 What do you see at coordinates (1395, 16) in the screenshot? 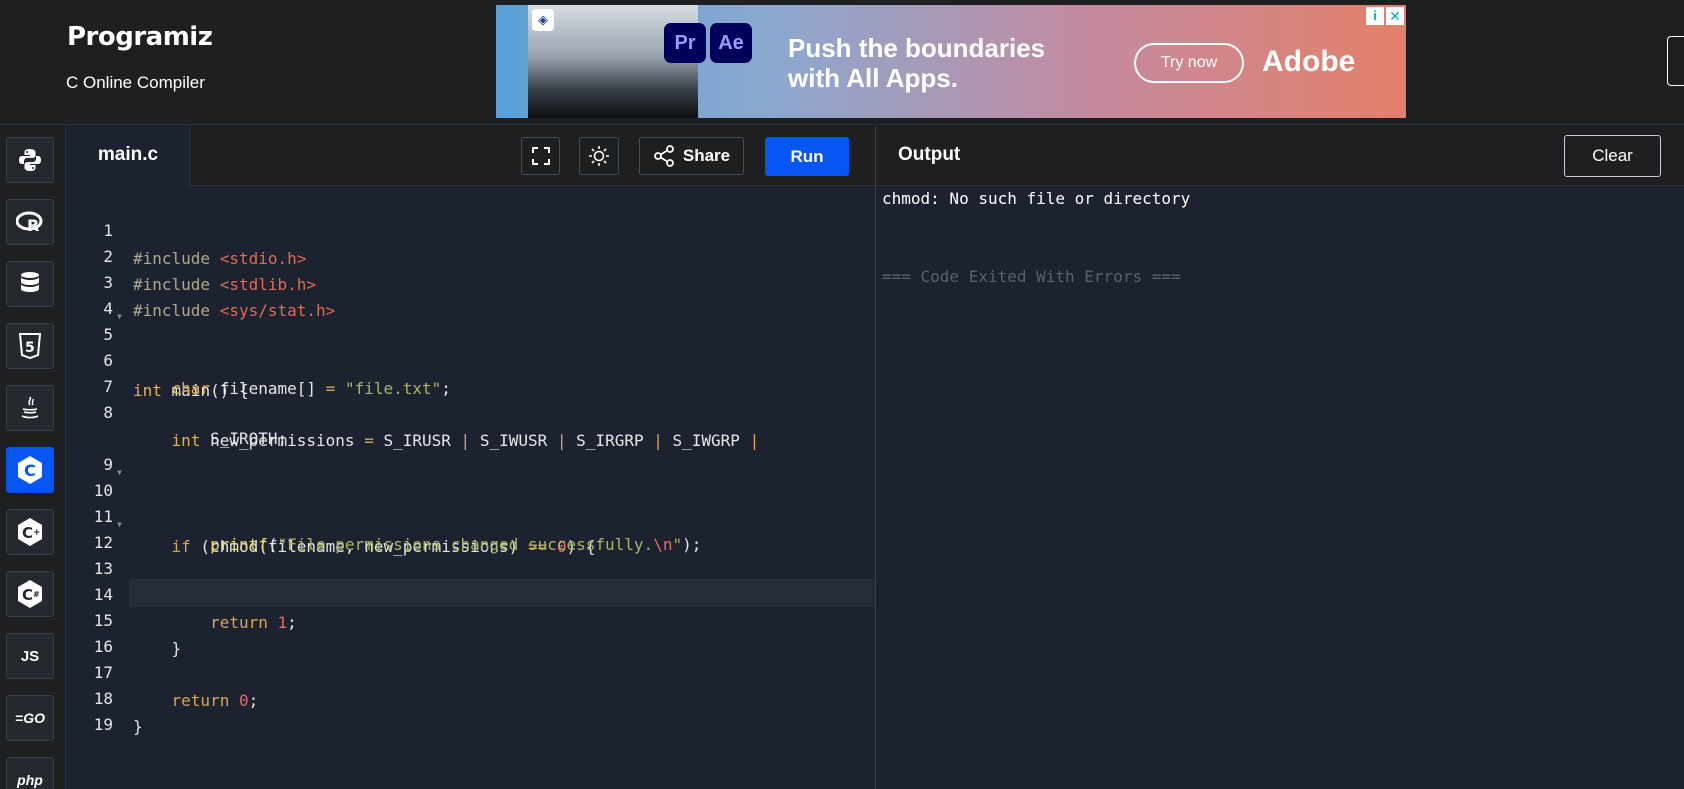
I see `ad-close-icon: ✕` at bounding box center [1395, 16].